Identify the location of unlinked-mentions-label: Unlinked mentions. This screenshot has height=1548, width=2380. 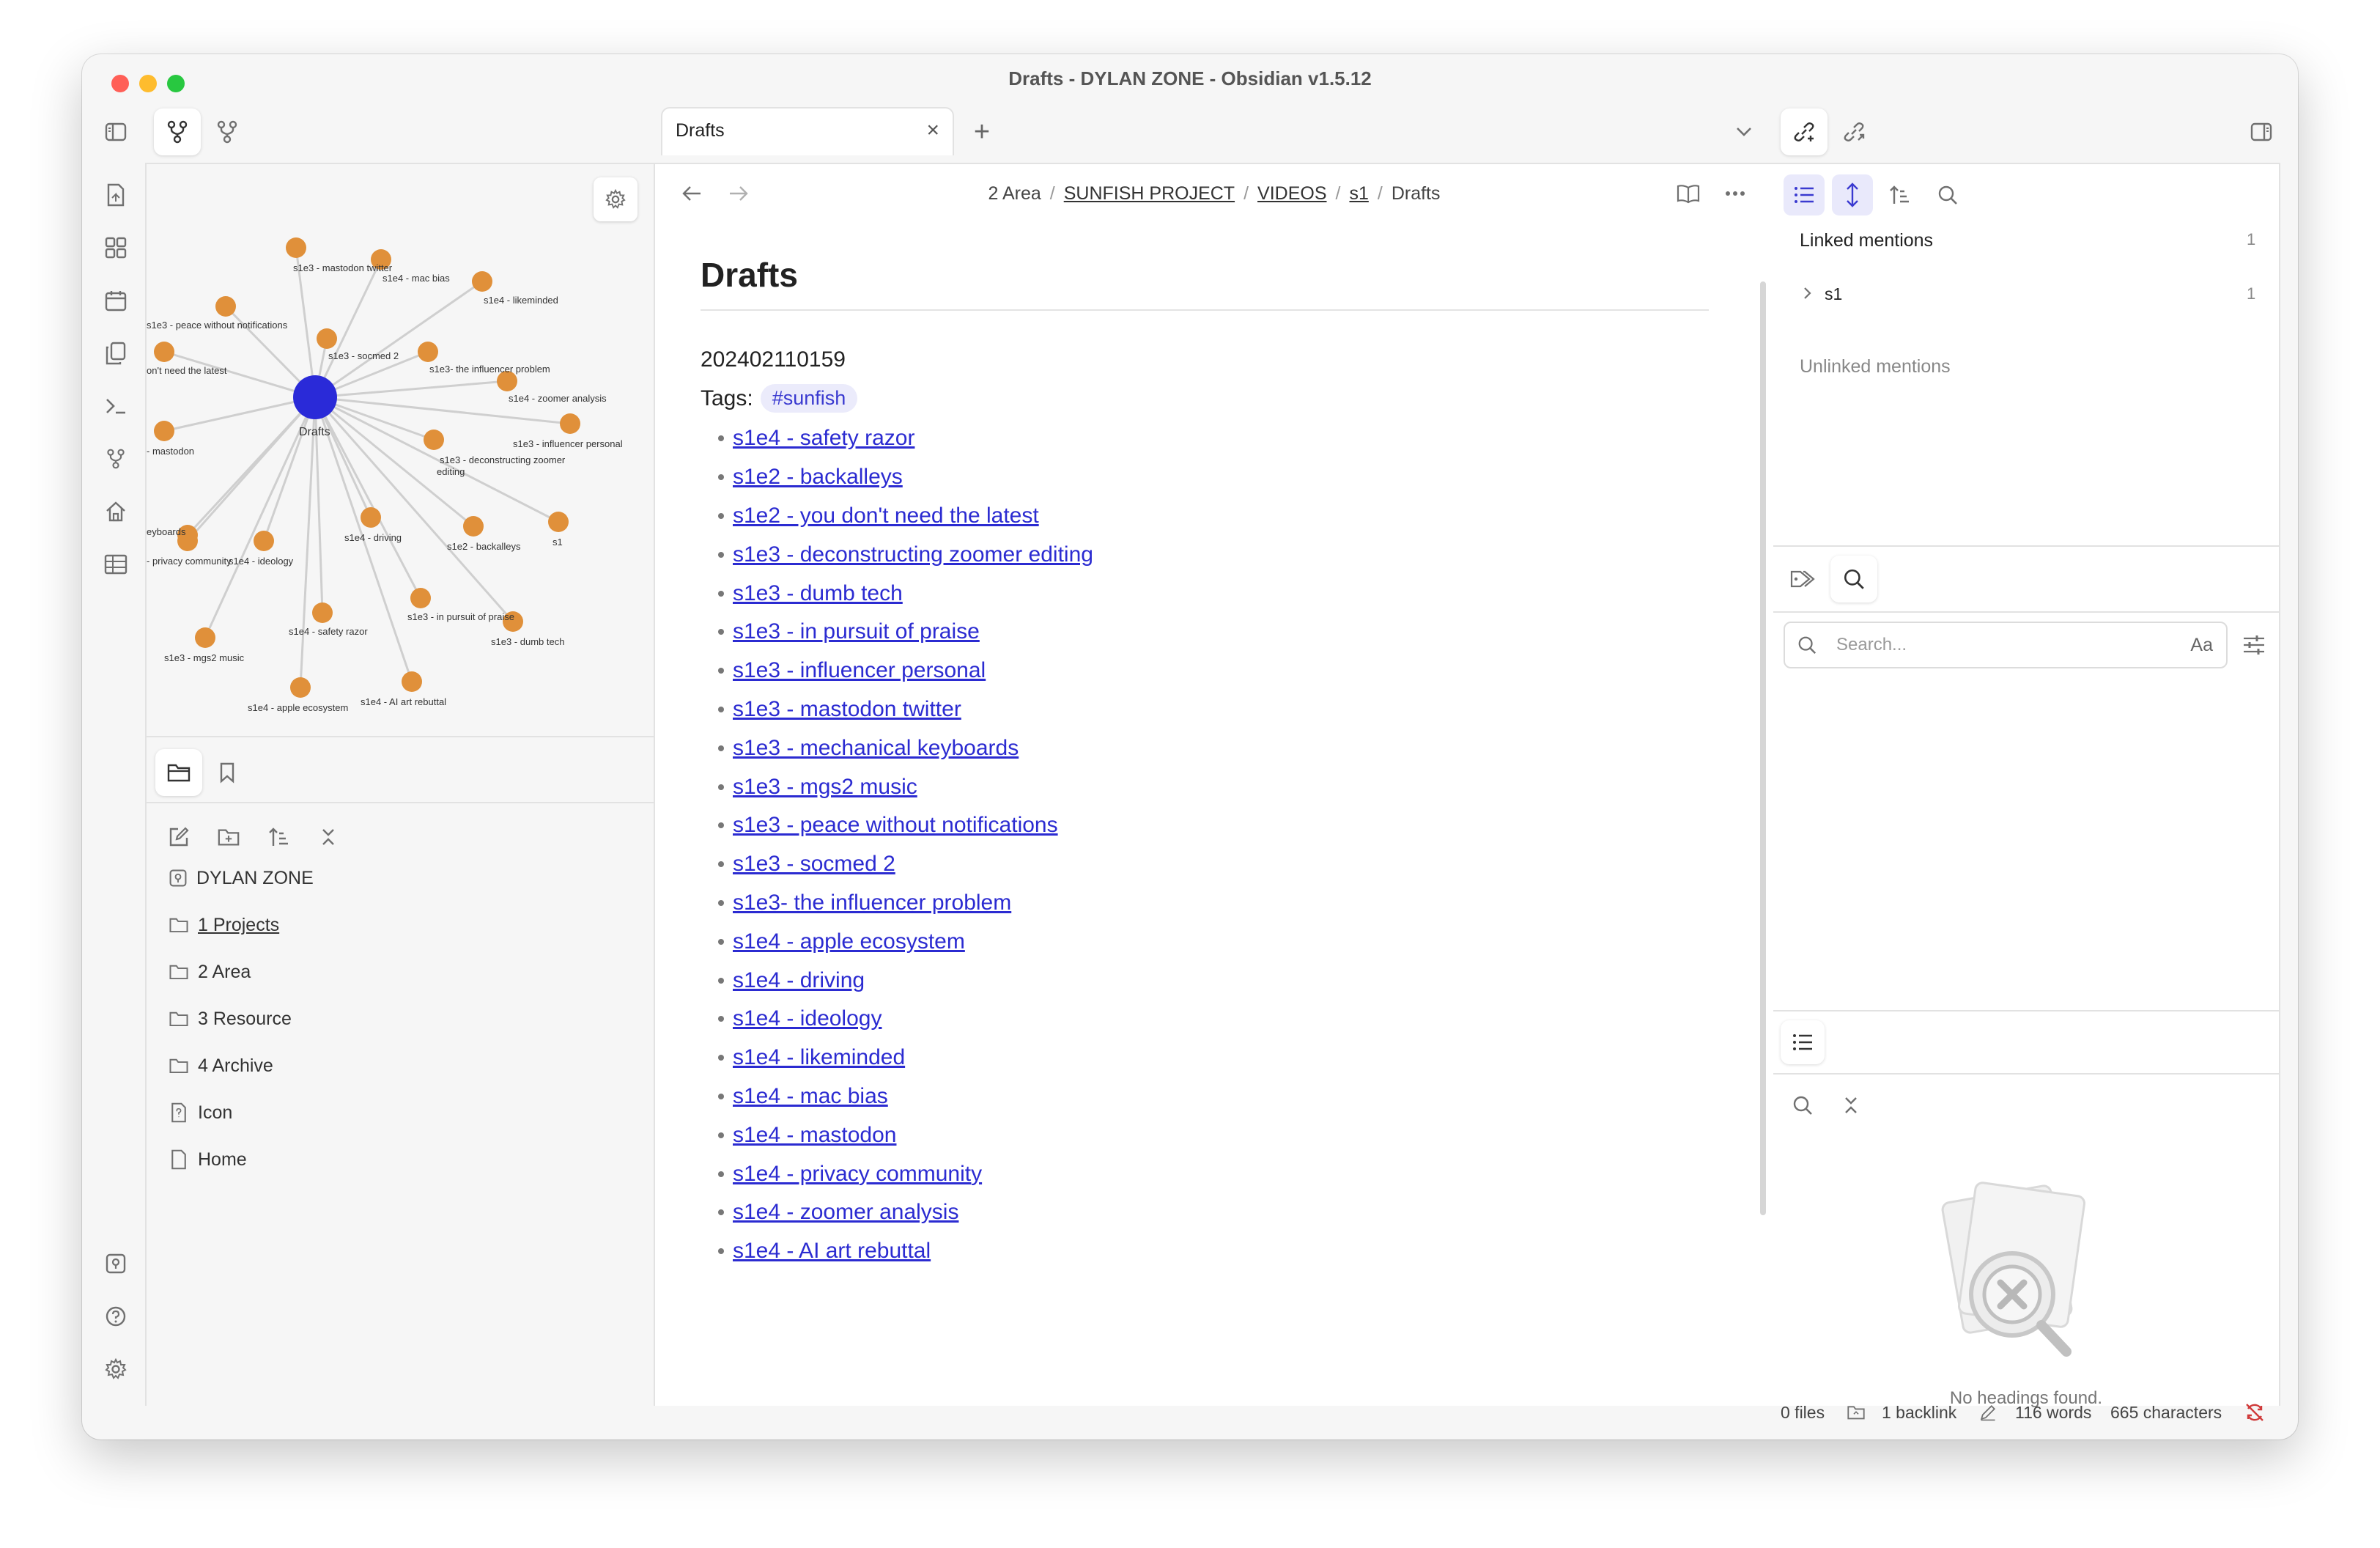
(1875, 366).